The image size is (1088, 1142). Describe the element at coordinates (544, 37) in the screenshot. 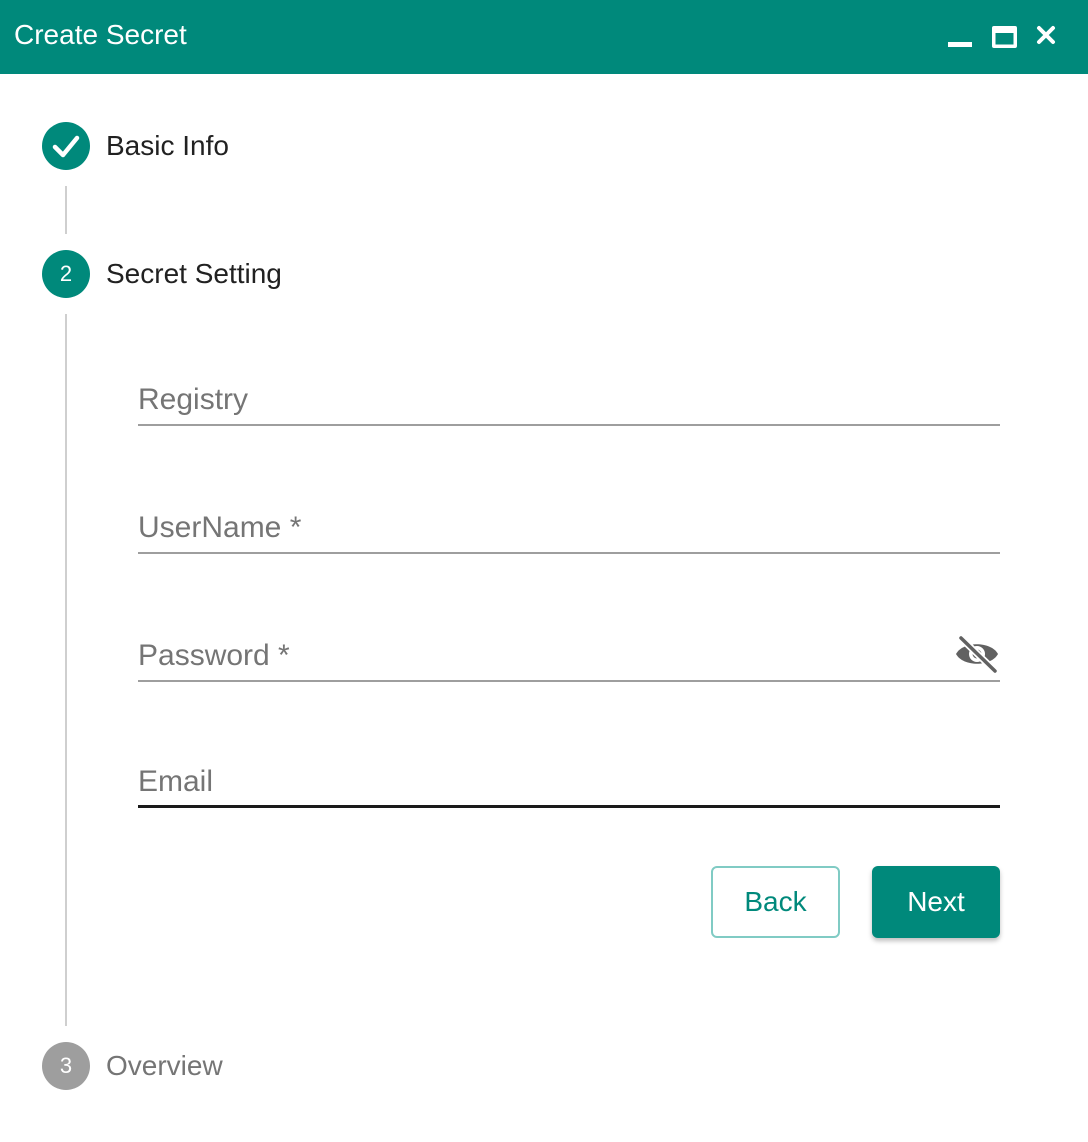

I see `dialog-titlebar: Create Secret` at that location.